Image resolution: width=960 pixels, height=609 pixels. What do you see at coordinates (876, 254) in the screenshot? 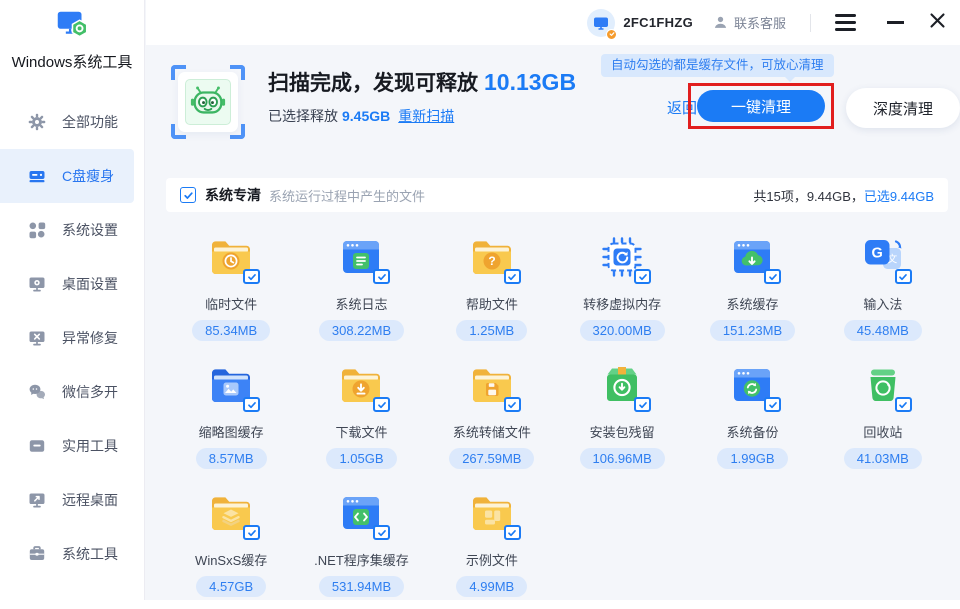
I see `svg-text: G` at bounding box center [876, 254].